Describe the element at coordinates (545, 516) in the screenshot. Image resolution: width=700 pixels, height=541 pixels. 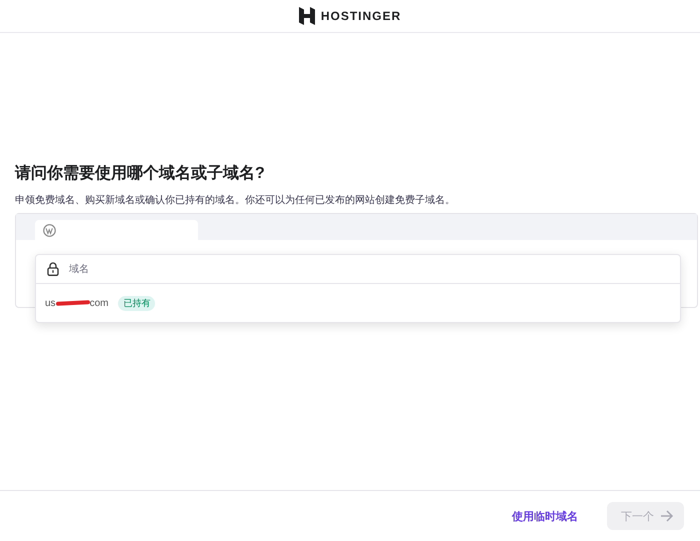
I see `temporary-domain-link: 使用临时域名` at that location.